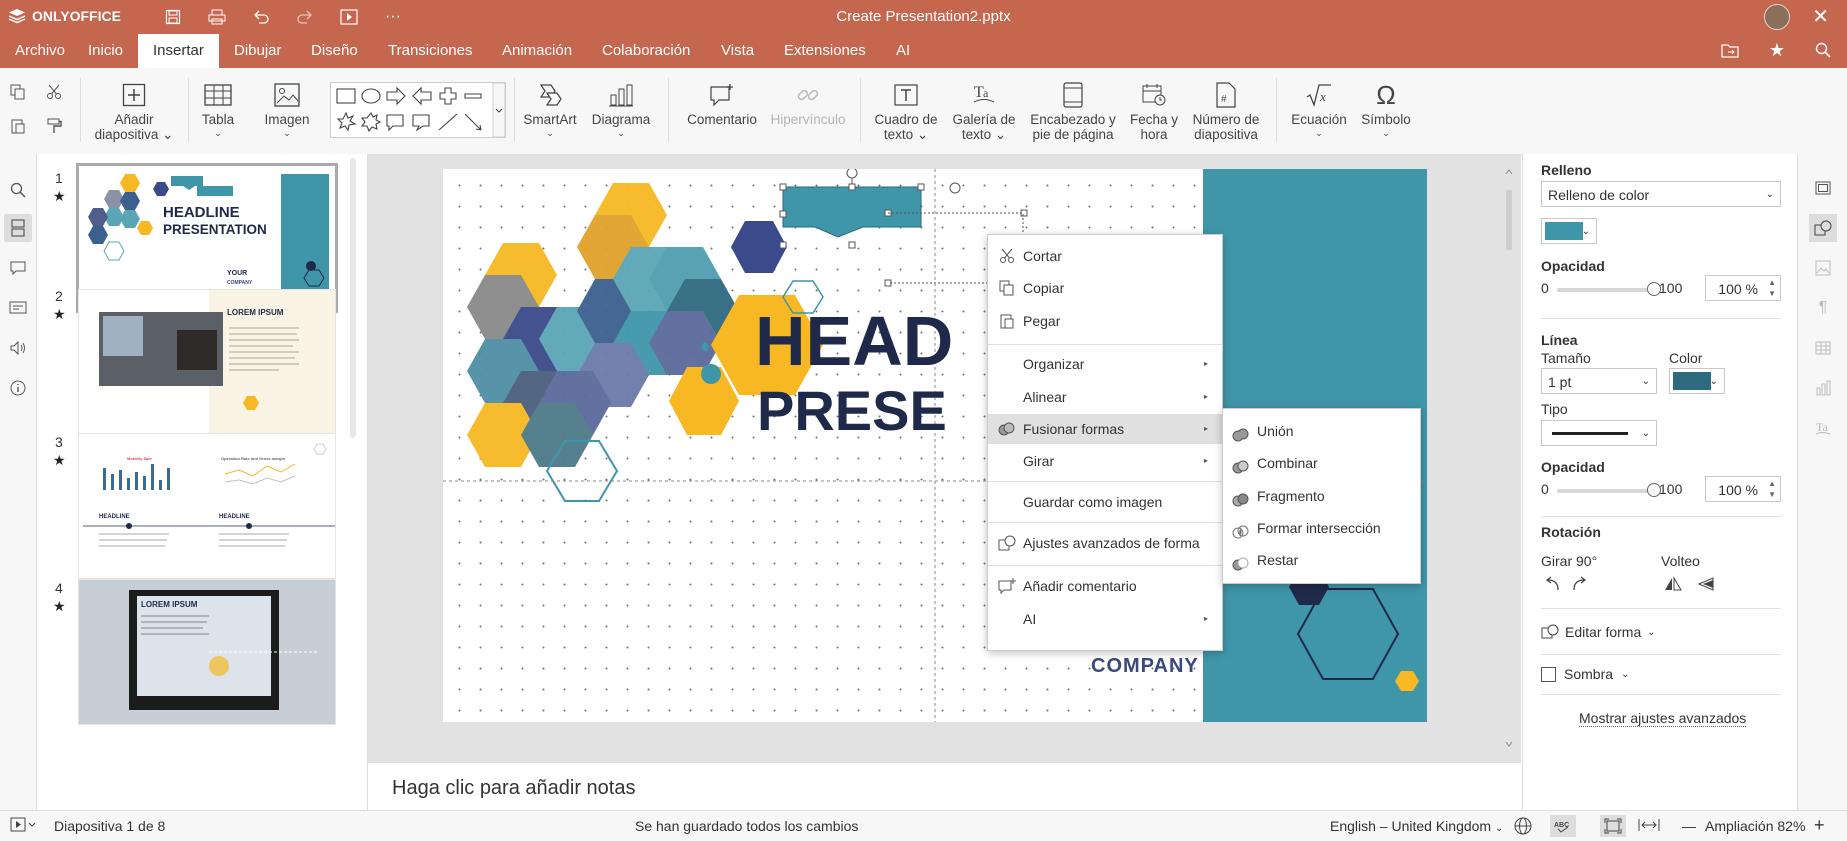 The image size is (1847, 841). What do you see at coordinates (1321, 463) in the screenshot?
I see `submenu-item-combine: Combinar` at bounding box center [1321, 463].